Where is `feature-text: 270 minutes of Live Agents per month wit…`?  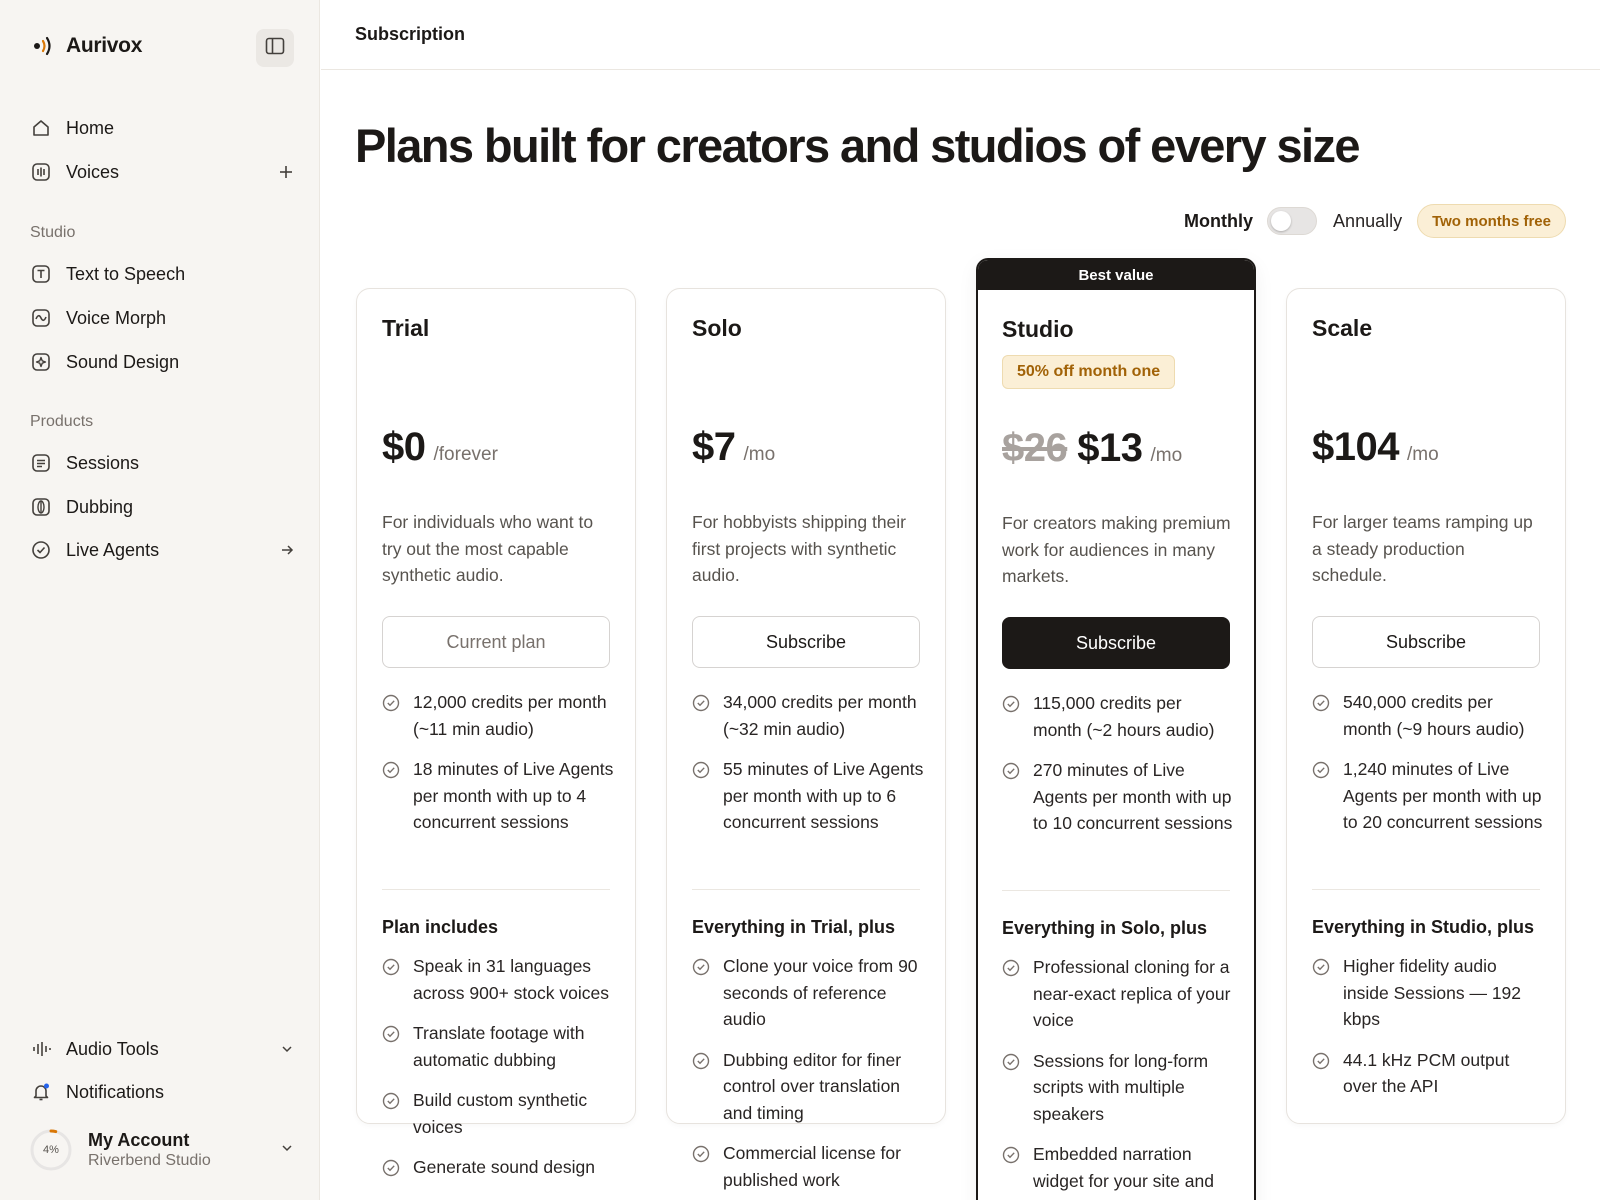
feature-text: 270 minutes of Live Agents per month wit… is located at coordinates (1133, 796).